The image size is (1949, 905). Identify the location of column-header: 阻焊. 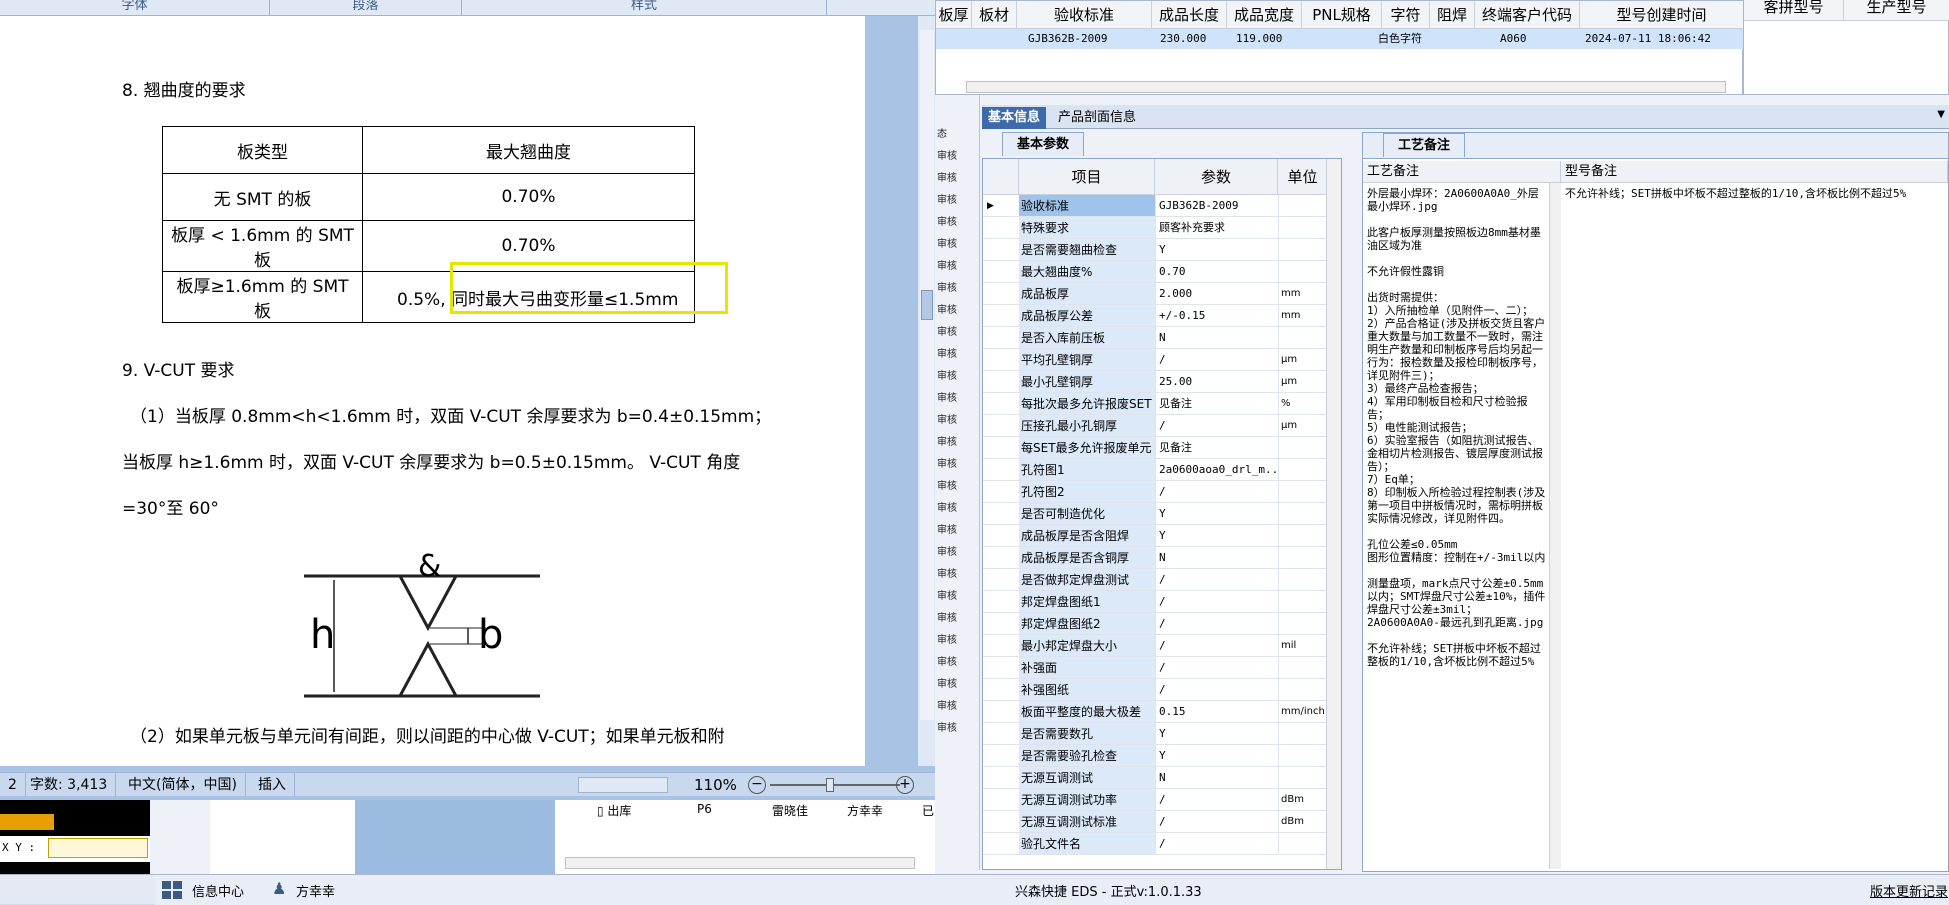
(1452, 15).